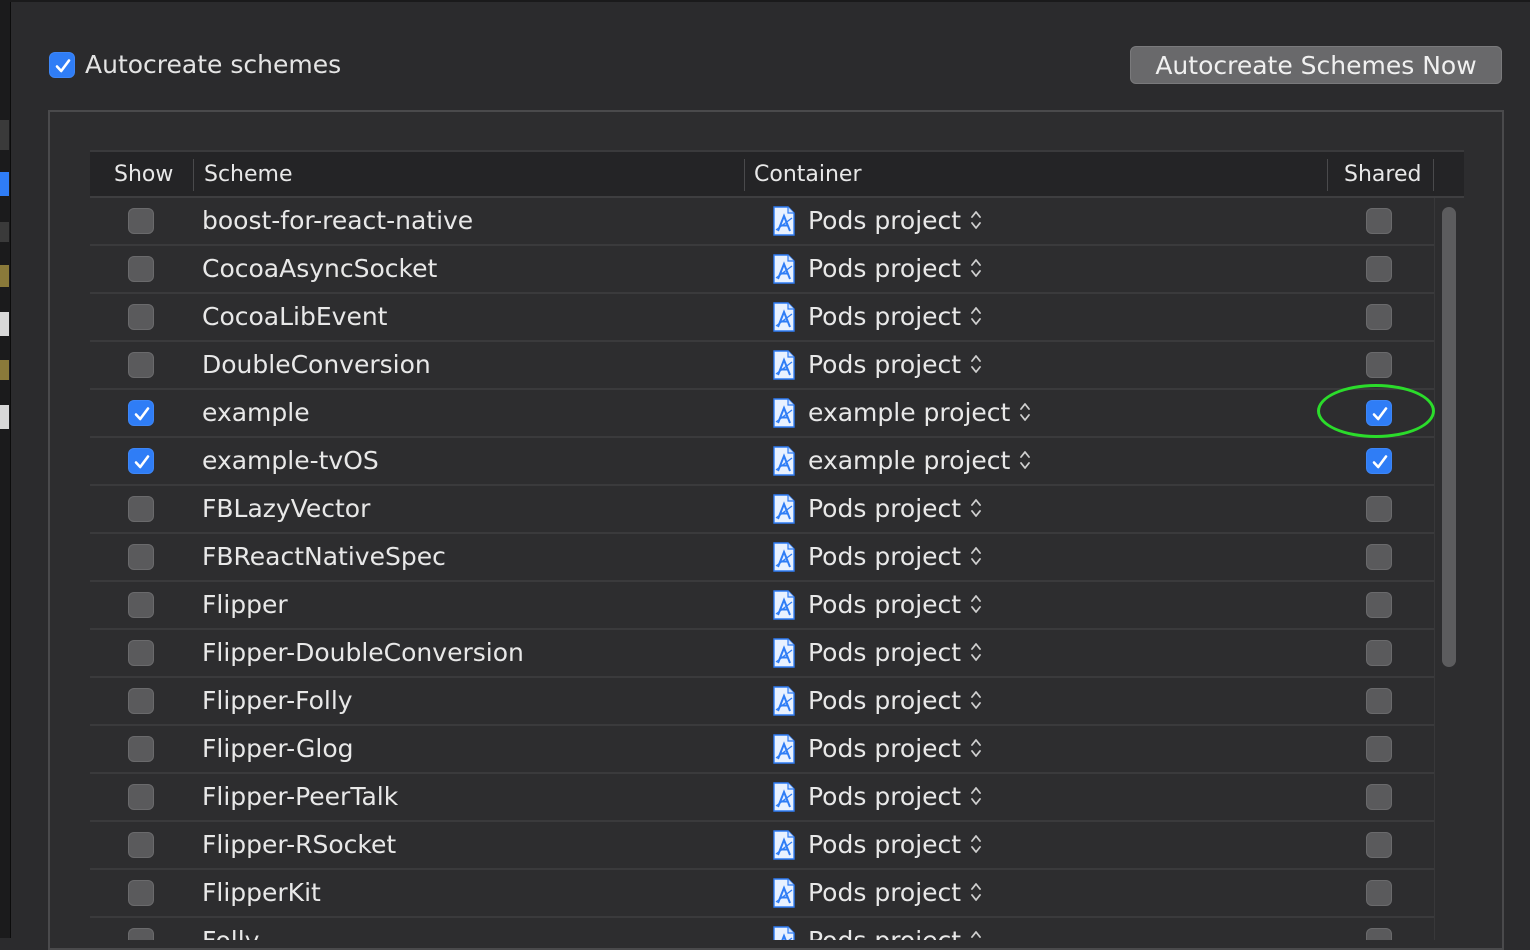 The height and width of the screenshot is (950, 1530). I want to click on table-row: example example project, so click(762, 414).